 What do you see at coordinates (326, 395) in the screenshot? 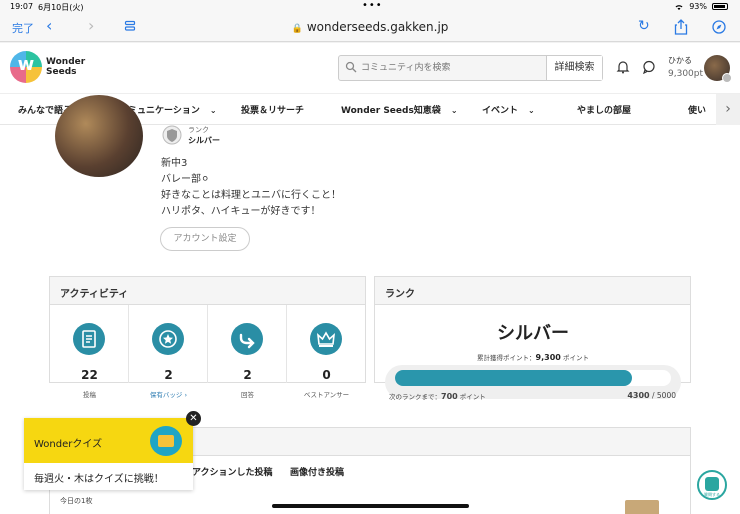
I see `best-answers-label: ベストアンサー` at bounding box center [326, 395].